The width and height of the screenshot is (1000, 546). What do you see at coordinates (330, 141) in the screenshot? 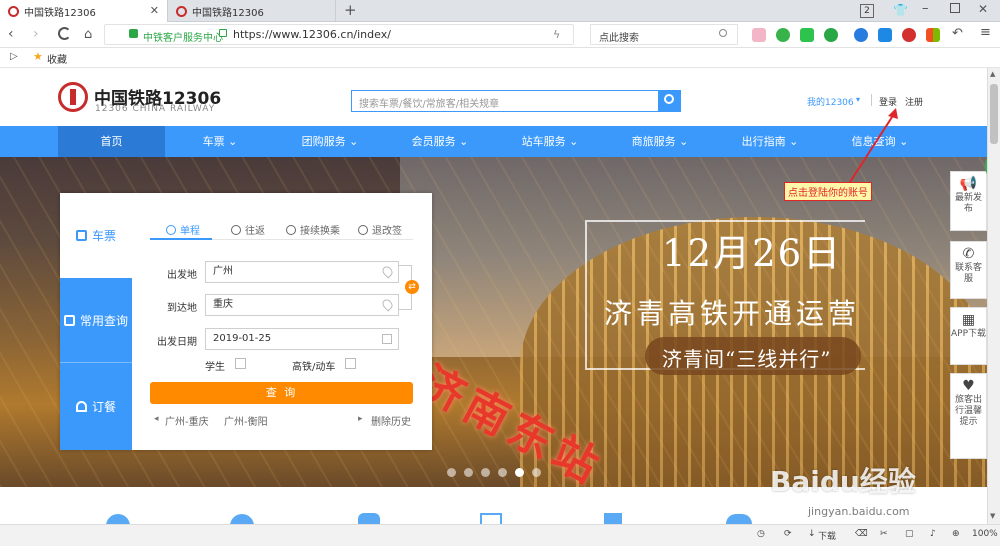
I see `nav-item-group: 团购服务 ⌄` at bounding box center [330, 141].